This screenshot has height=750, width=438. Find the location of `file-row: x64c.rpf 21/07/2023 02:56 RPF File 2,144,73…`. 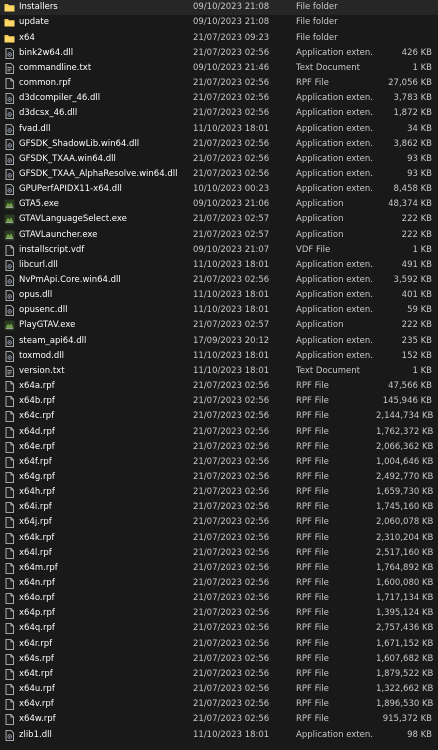

file-row: x64c.rpf 21/07/2023 02:56 RPF File 2,144,73… is located at coordinates (219, 416).